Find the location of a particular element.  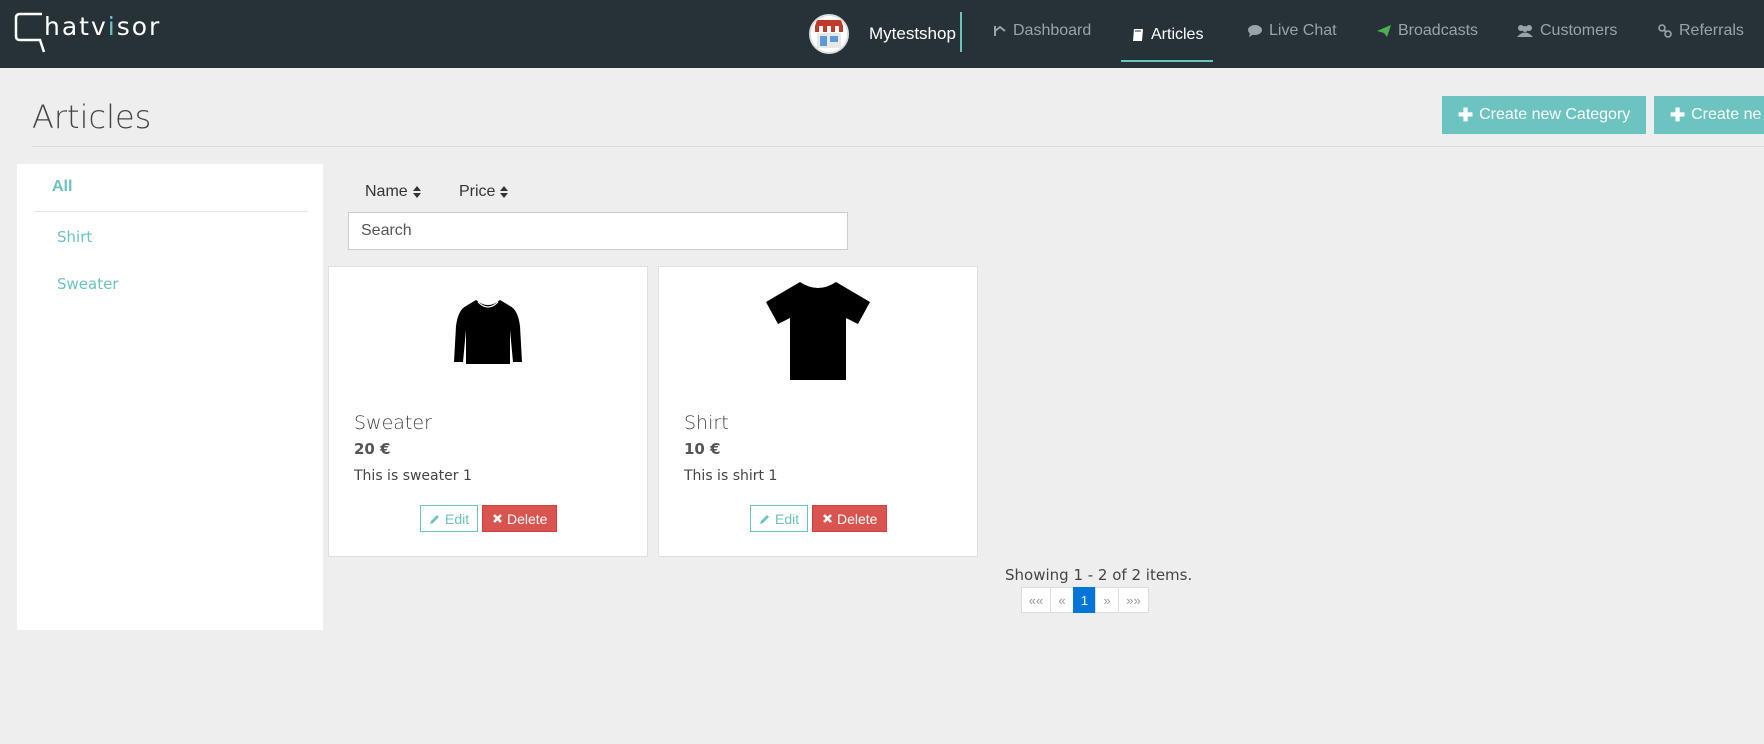

nav-live-chat: Live Chat is located at coordinates (1292, 31).